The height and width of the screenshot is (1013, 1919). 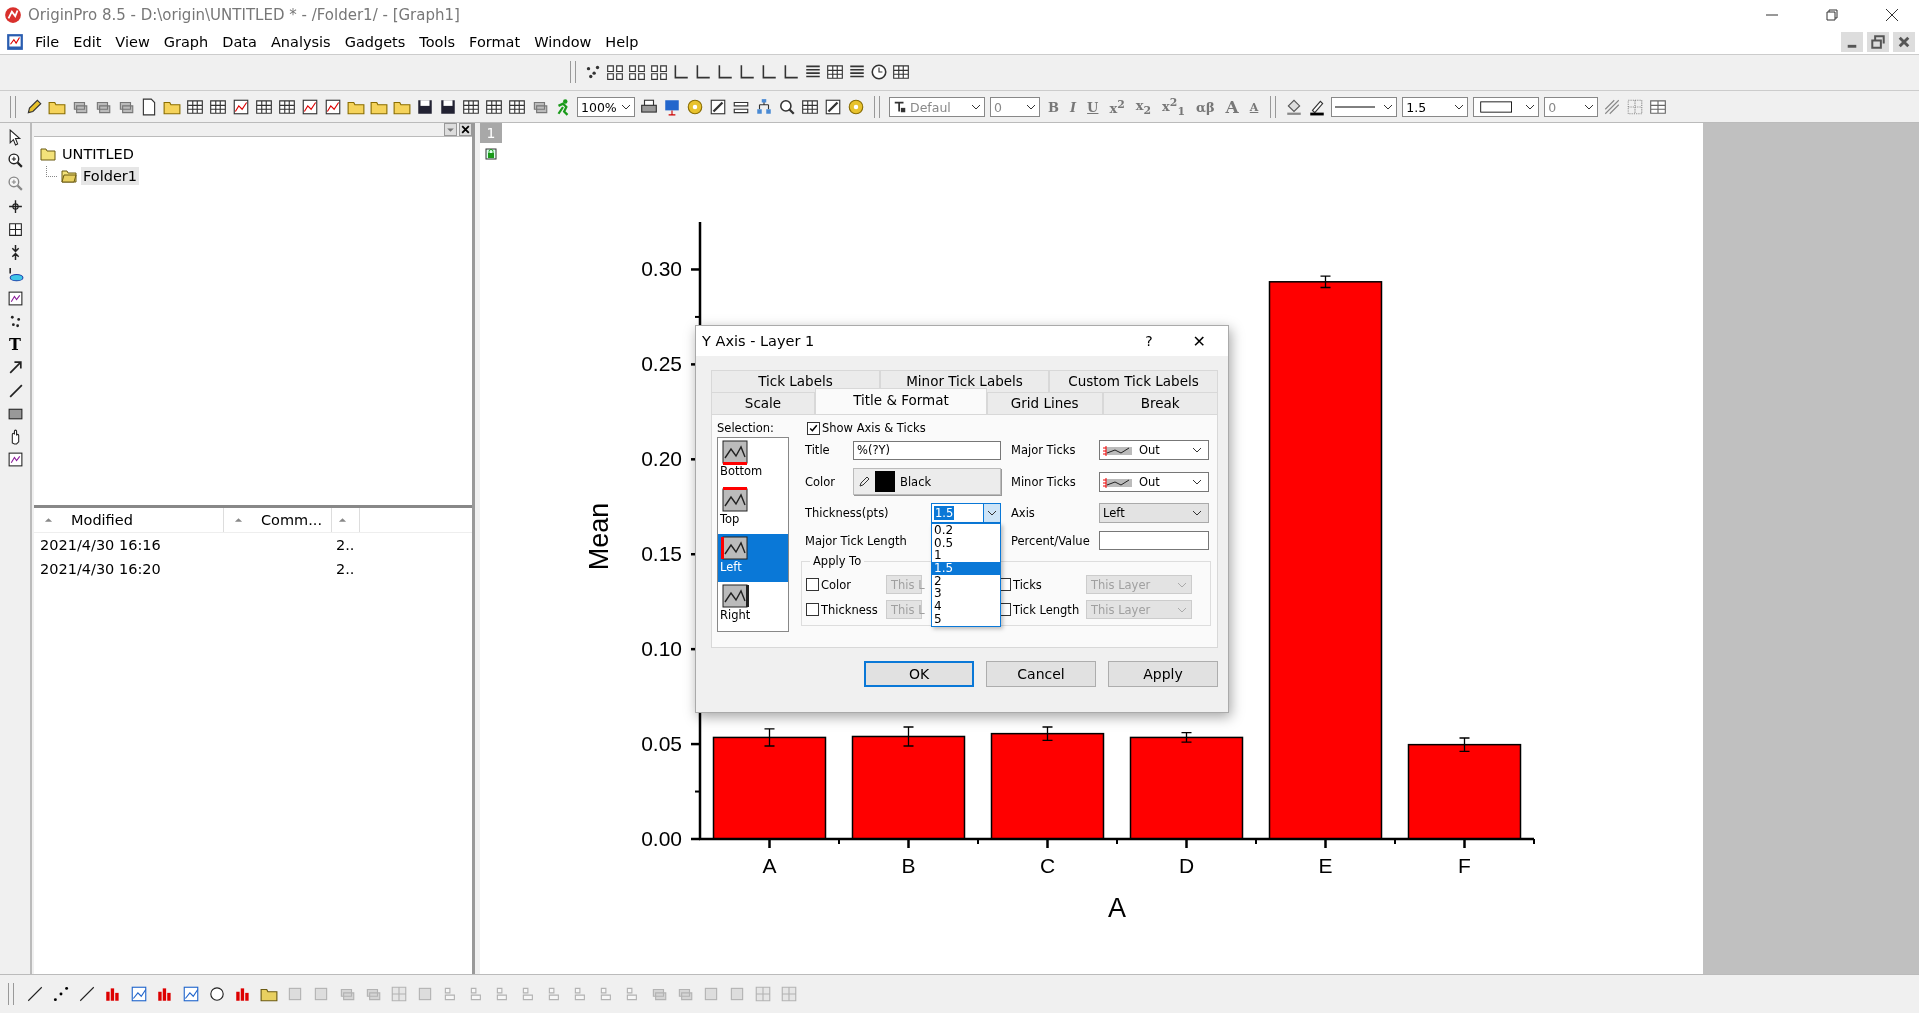 What do you see at coordinates (149, 107) in the screenshot?
I see `page-icon` at bounding box center [149, 107].